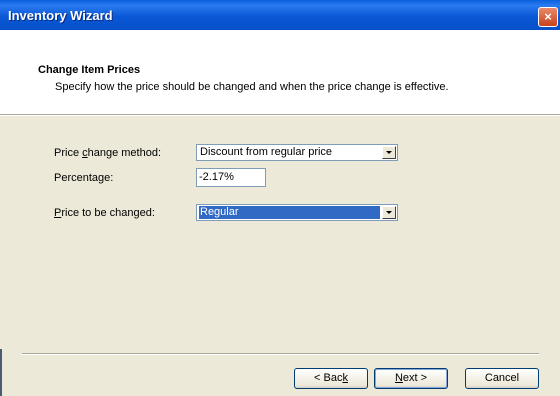 This screenshot has height=396, width=560. I want to click on button-label: ext >, so click(415, 378).